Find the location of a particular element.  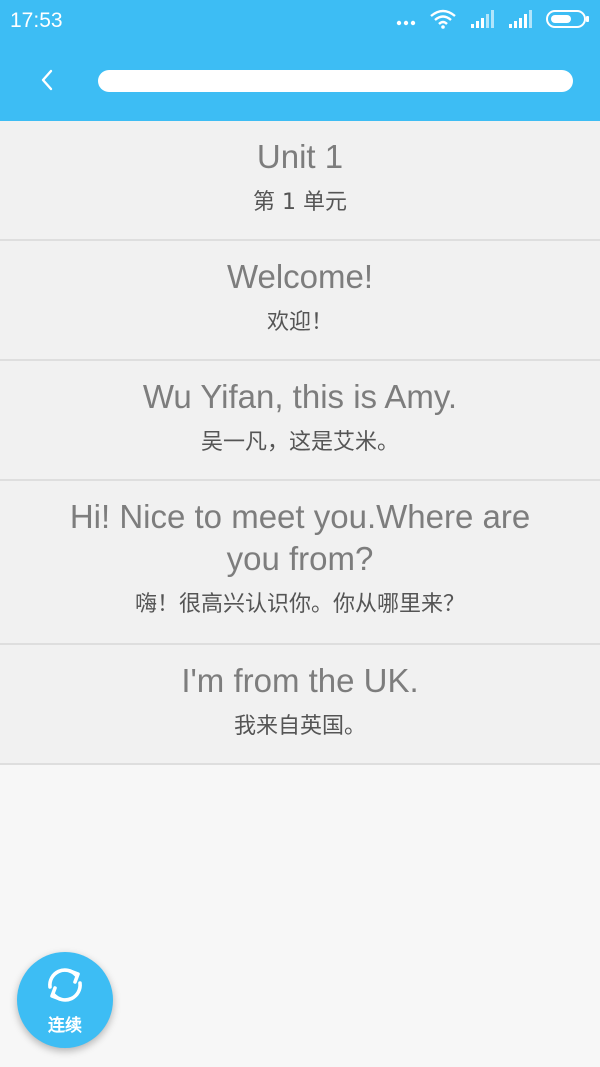

sentence-english: Hi! Nice to meet you.Where are you from? is located at coordinates (300, 537).